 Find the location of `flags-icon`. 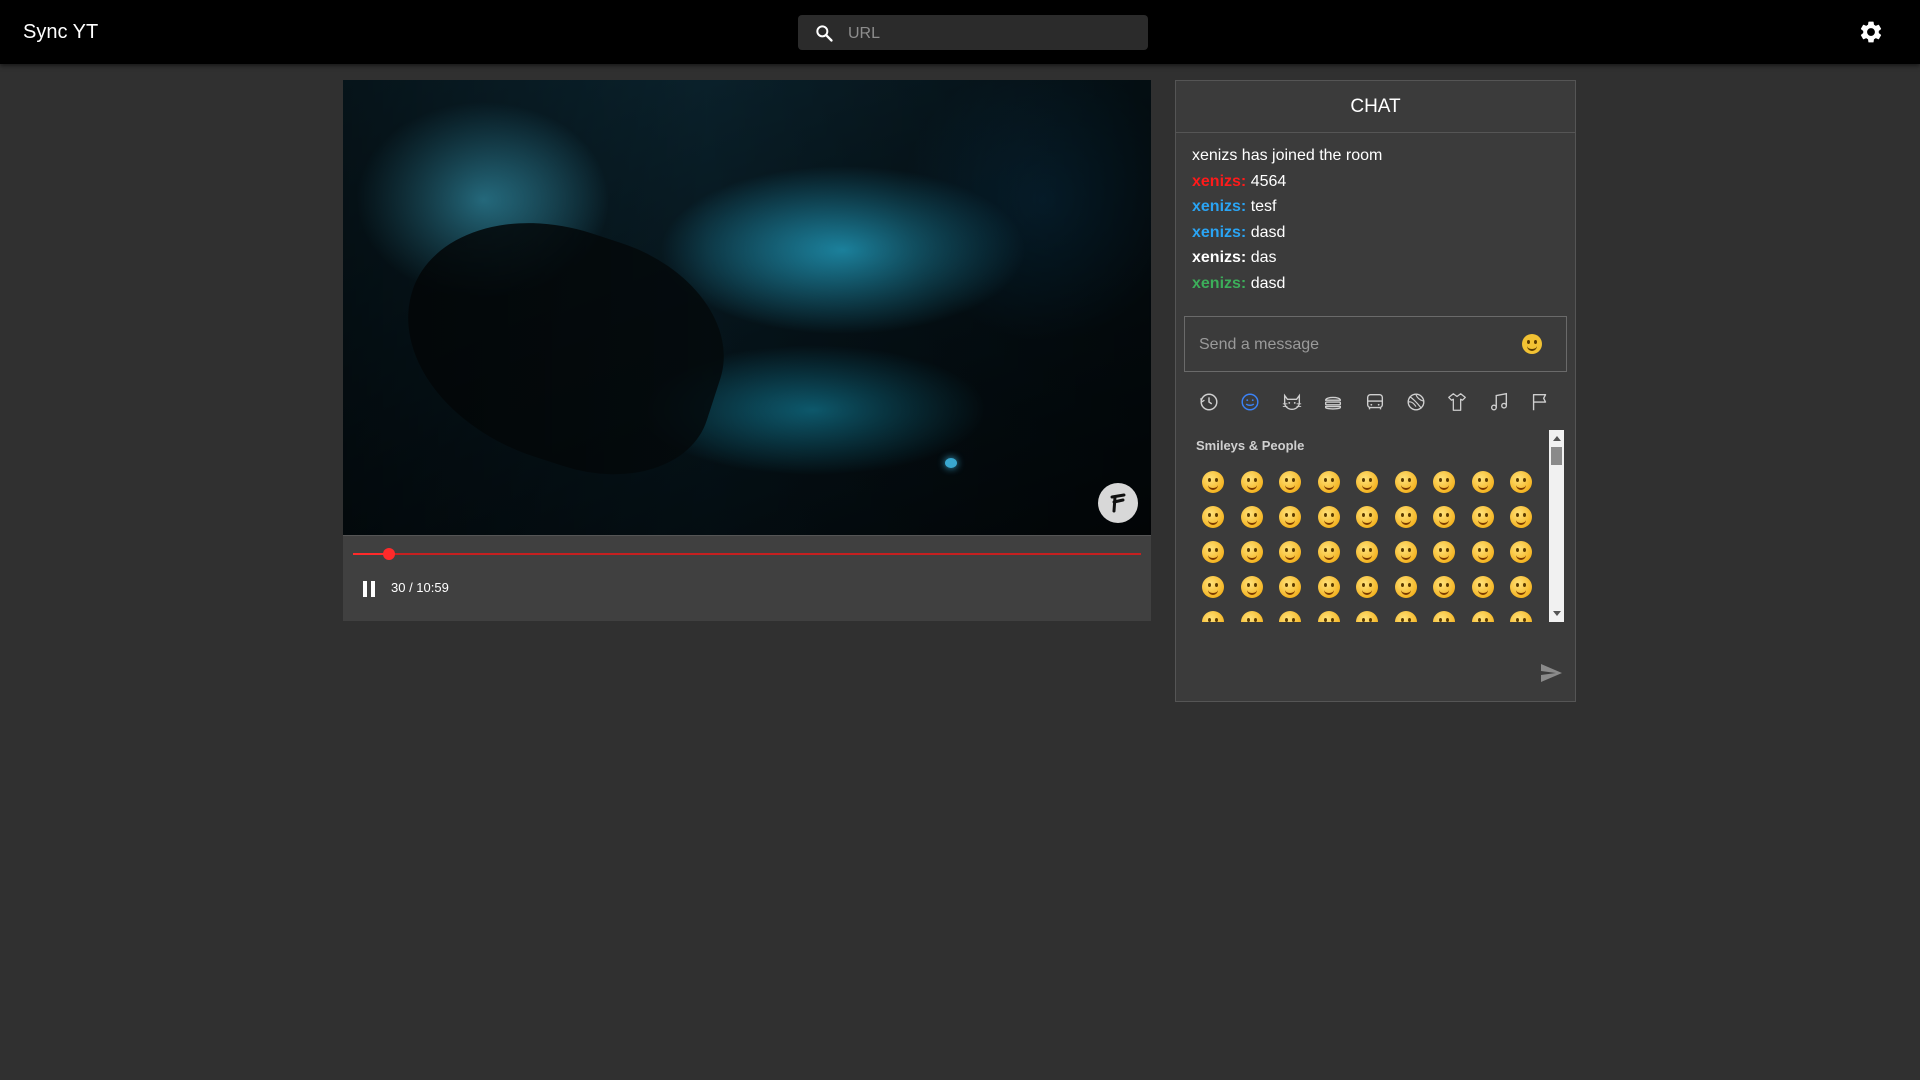

flags-icon is located at coordinates (1539, 402).